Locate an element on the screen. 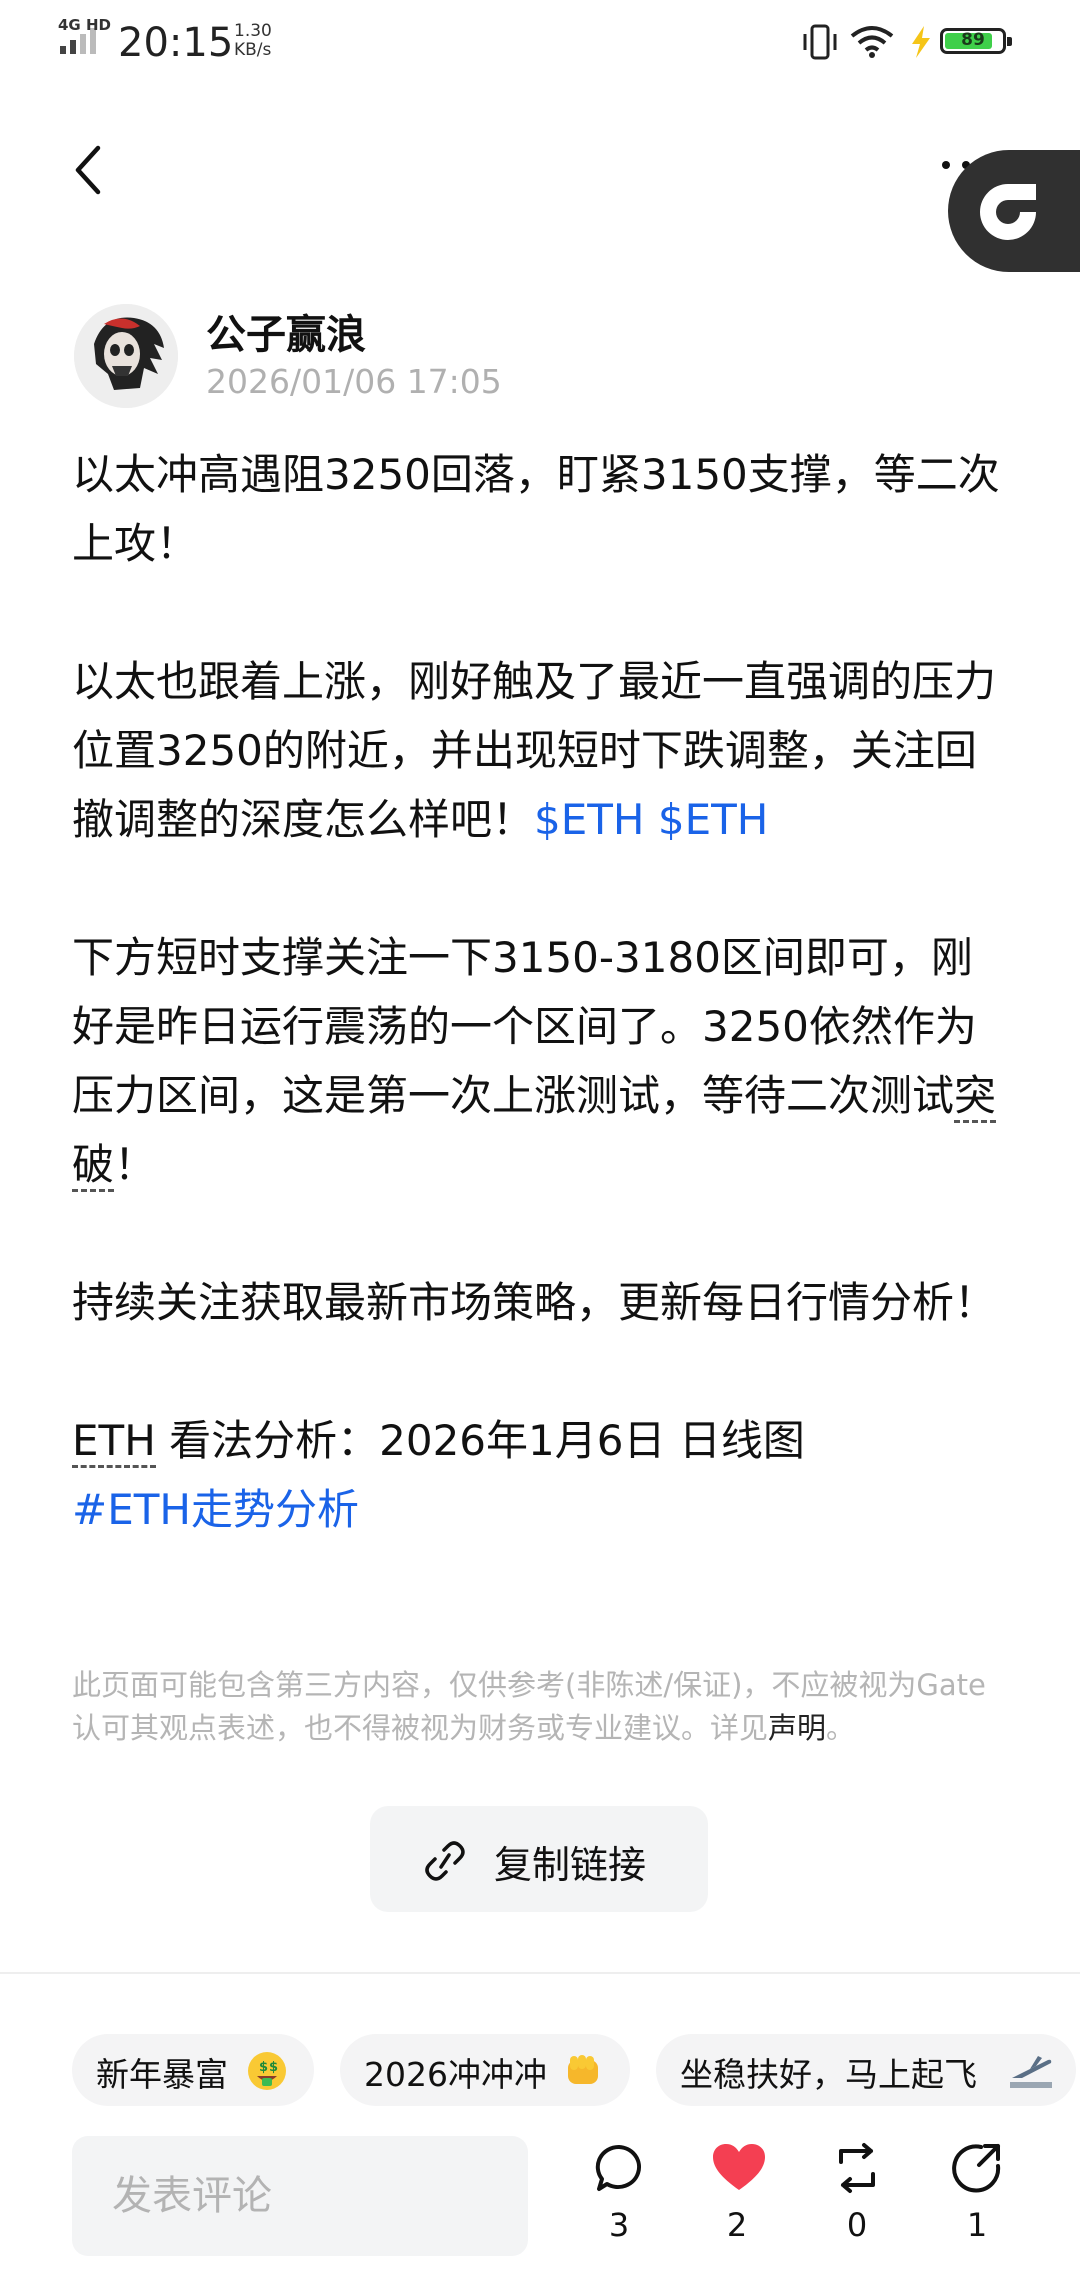  money-face-emoji-icon: $ $ is located at coordinates (267, 2071).